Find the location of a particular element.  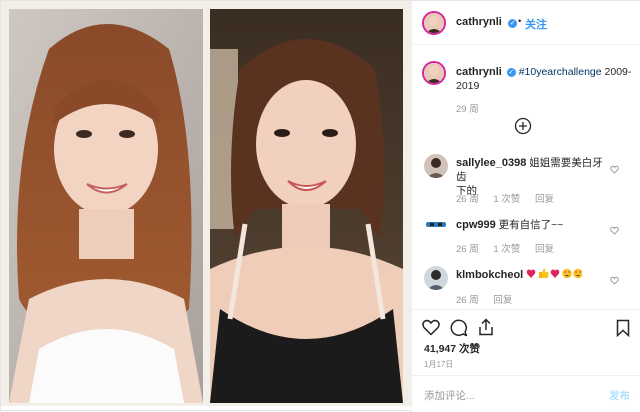

bookmark-icon is located at coordinates (623, 328).